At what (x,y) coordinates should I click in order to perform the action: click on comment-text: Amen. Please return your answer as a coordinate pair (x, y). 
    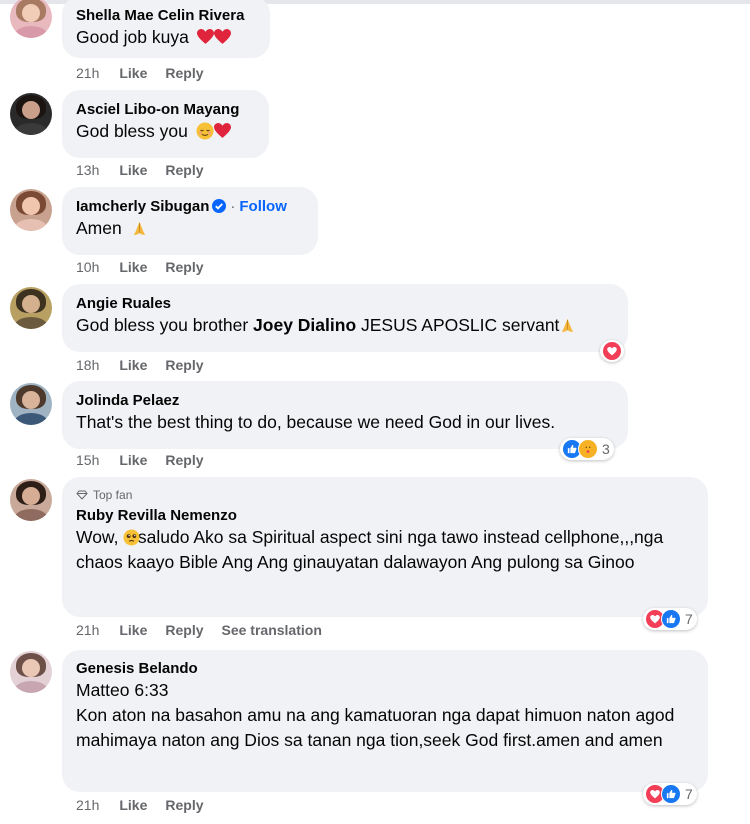
    Looking at the image, I should click on (190, 228).